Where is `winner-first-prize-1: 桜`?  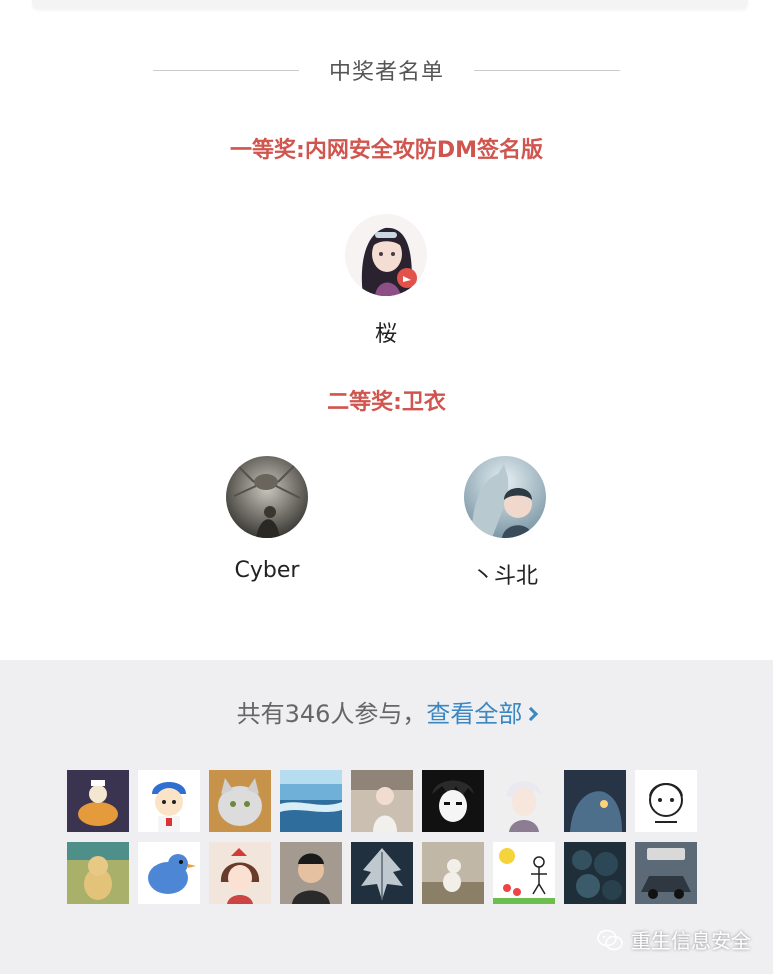 winner-first-prize-1: 桜 is located at coordinates (386, 281).